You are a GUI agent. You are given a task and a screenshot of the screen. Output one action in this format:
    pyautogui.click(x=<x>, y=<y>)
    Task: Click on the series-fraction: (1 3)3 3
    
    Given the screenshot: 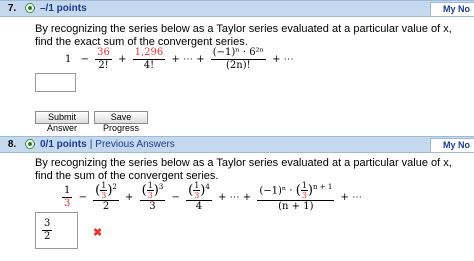 What is the action you would take?
    pyautogui.click(x=152, y=197)
    